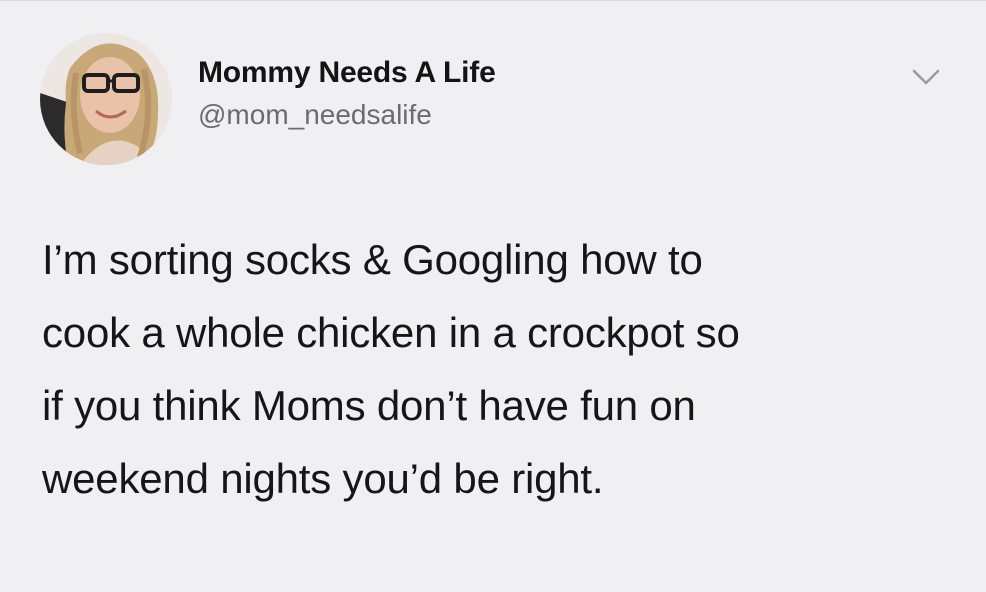 This screenshot has height=592, width=986. I want to click on profile-photo-icon, so click(106, 99).